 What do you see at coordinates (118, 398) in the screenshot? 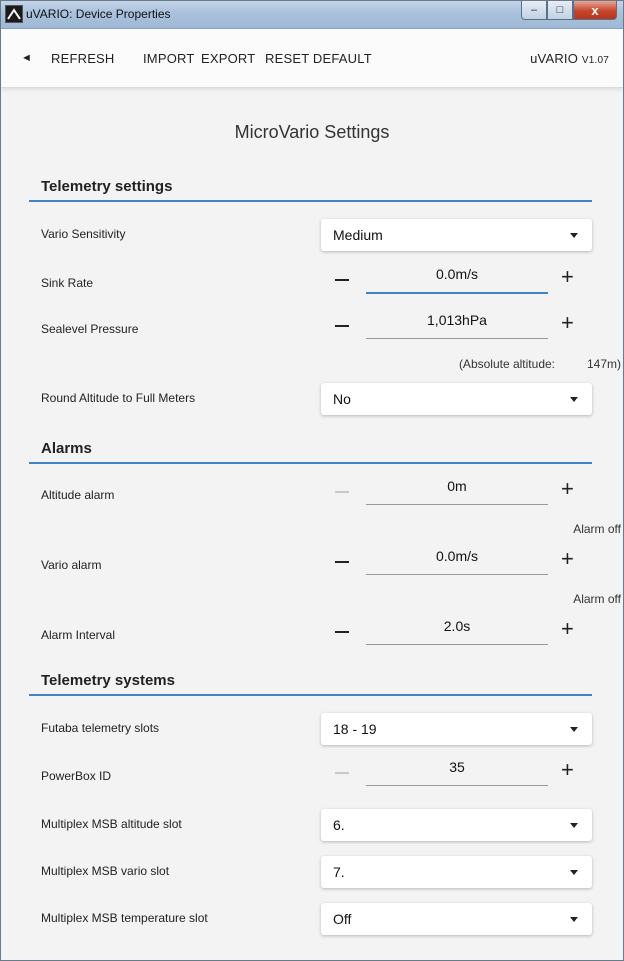
I see `round-altitude-label: Round Altitude to Full Meters` at bounding box center [118, 398].